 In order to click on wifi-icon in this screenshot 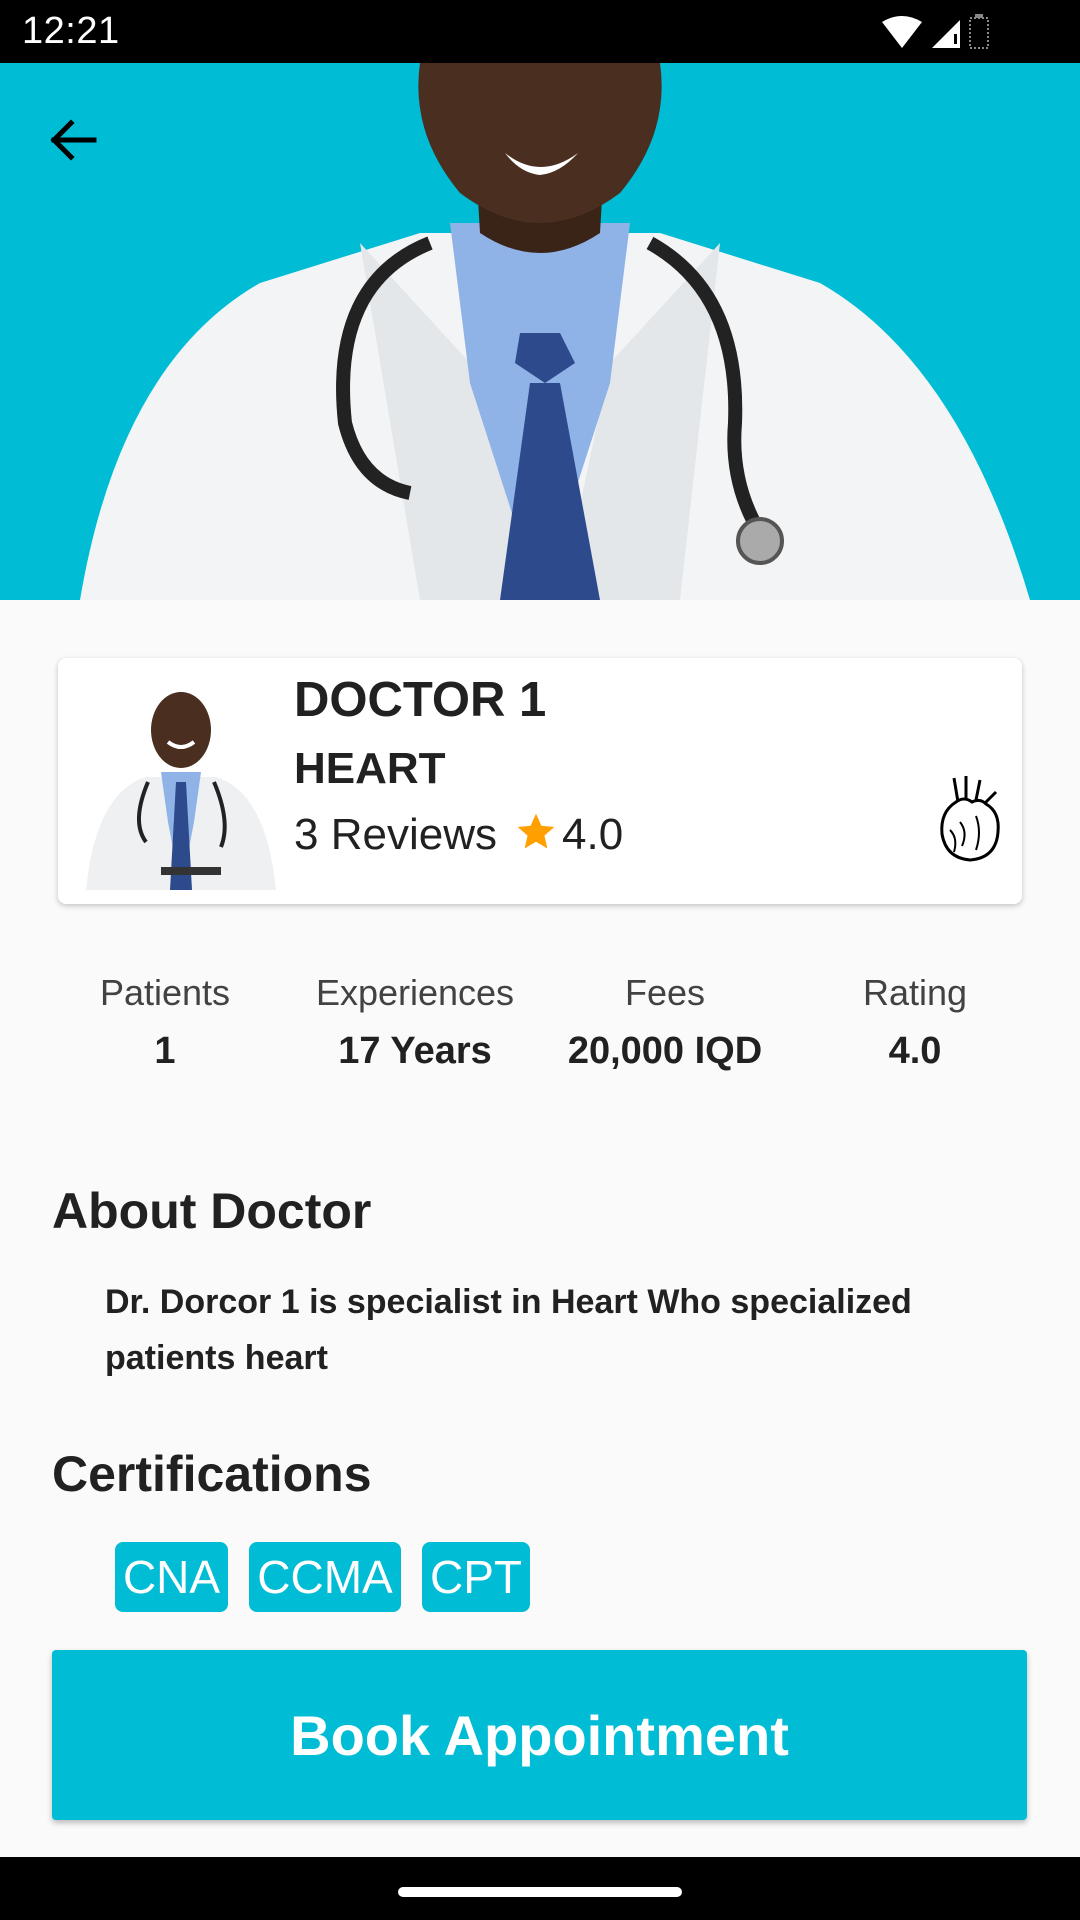, I will do `click(902, 32)`.